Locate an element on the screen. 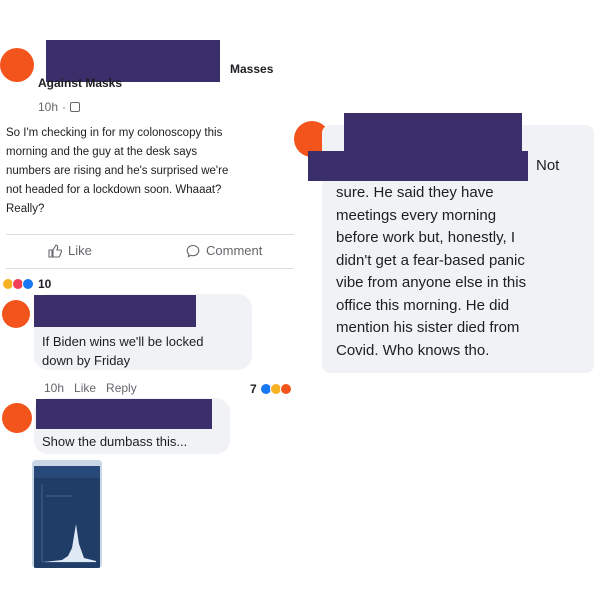  comment-1-like-button: Like is located at coordinates (85, 388).